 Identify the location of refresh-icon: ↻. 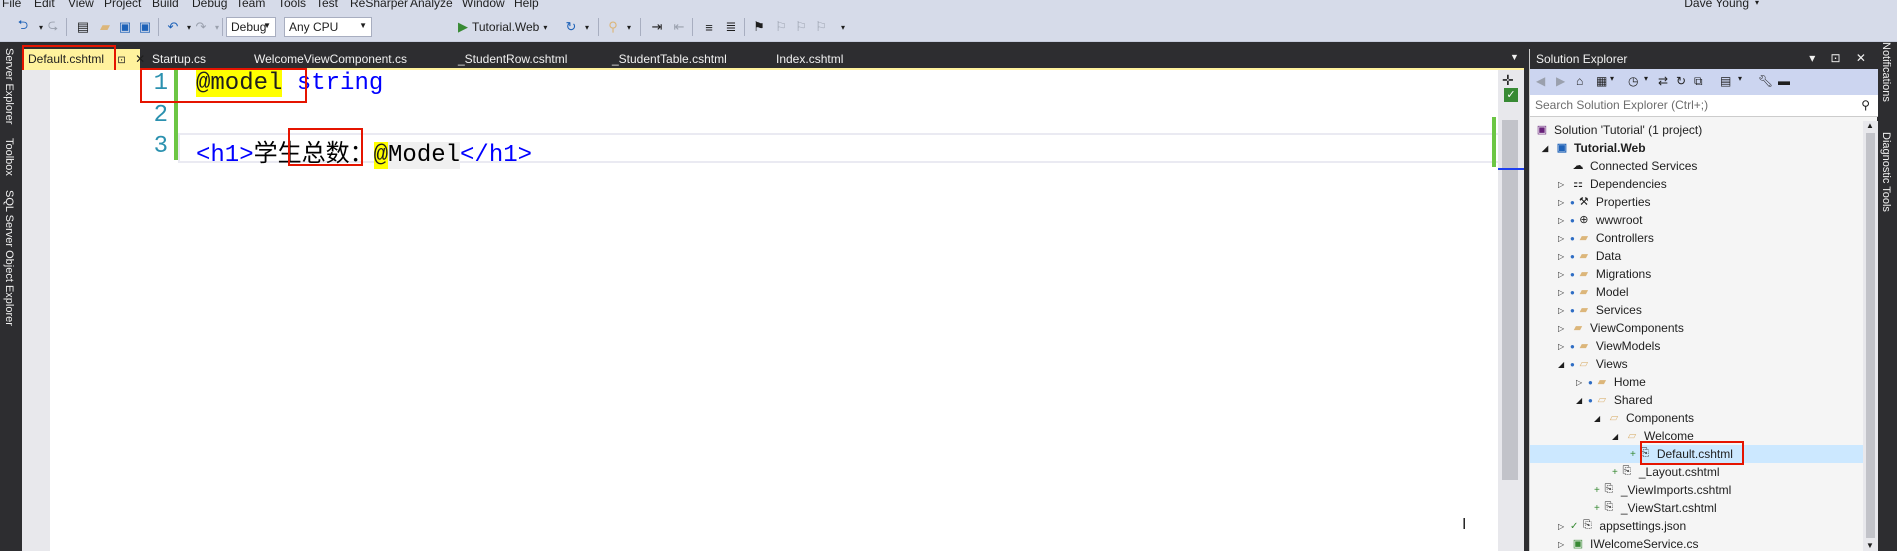
(1681, 81).